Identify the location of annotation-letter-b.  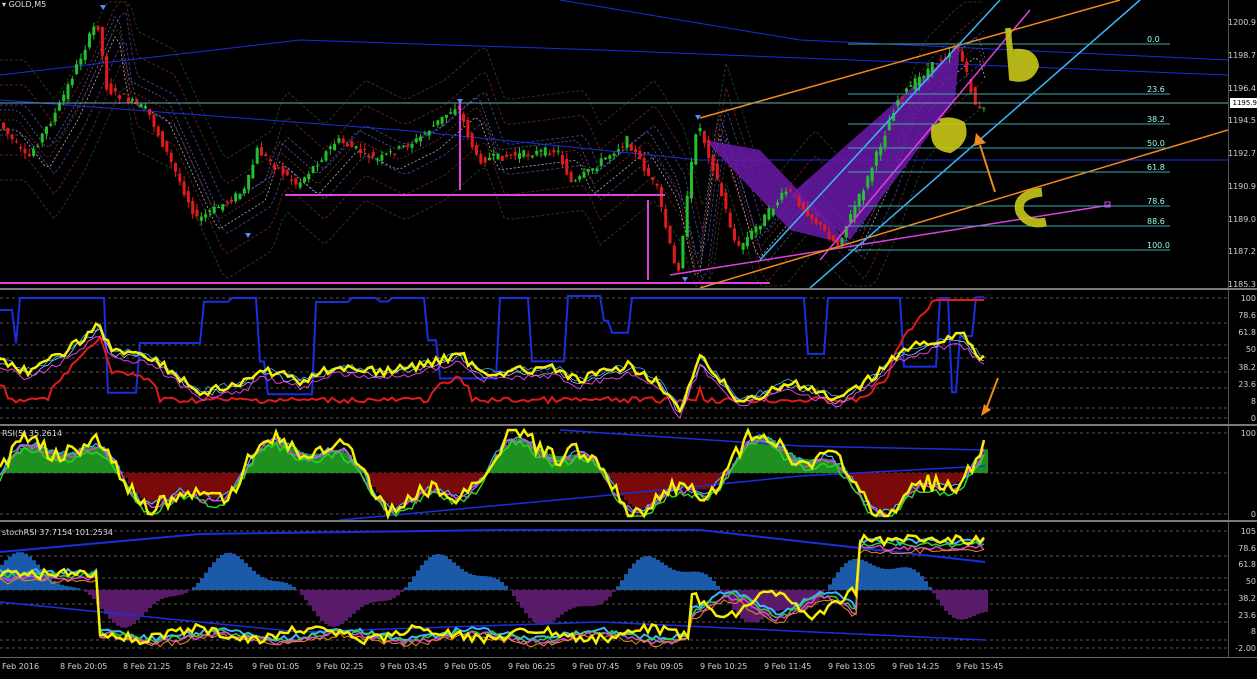
(1022, 53).